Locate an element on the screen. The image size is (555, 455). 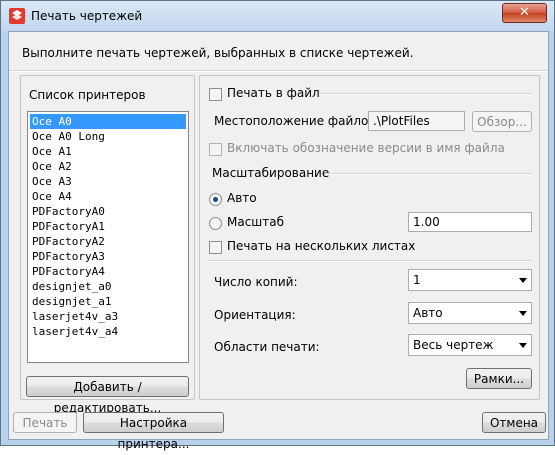
print-area-dropdown: Весь чертеж is located at coordinates (470, 345).